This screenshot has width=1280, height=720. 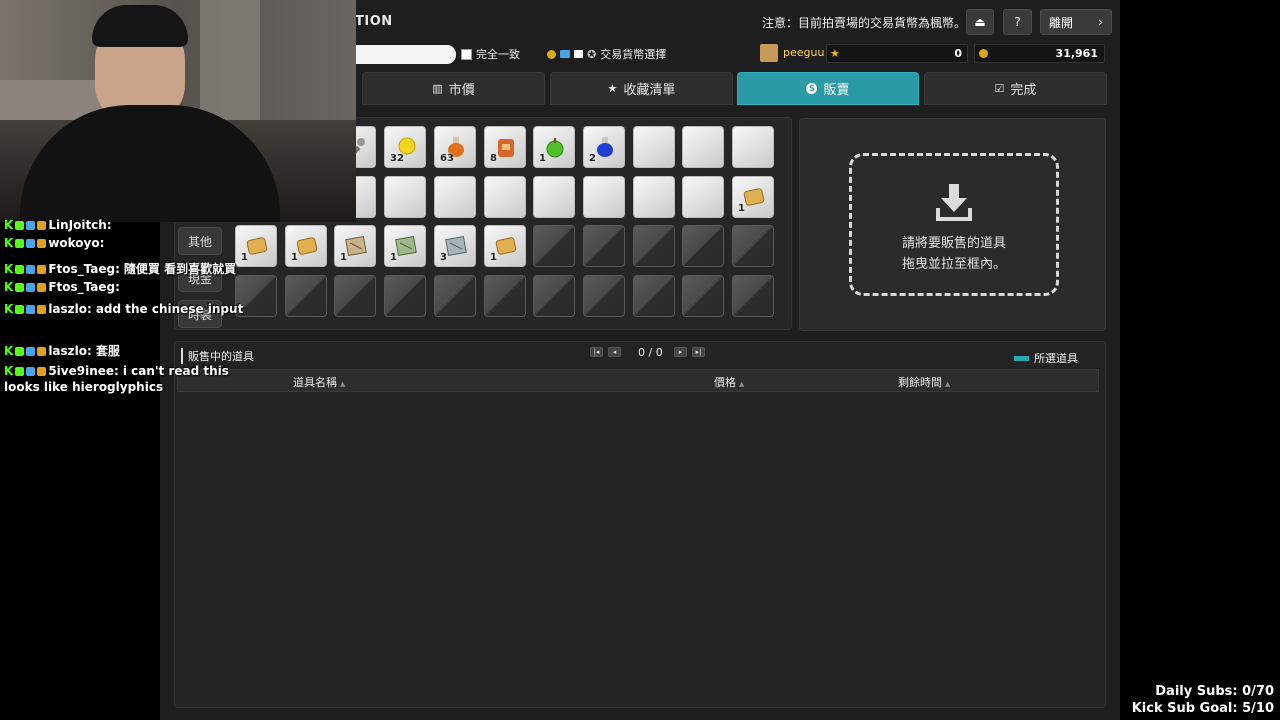 What do you see at coordinates (455, 147) in the screenshot?
I see `inventory-item-potion-orange: 63` at bounding box center [455, 147].